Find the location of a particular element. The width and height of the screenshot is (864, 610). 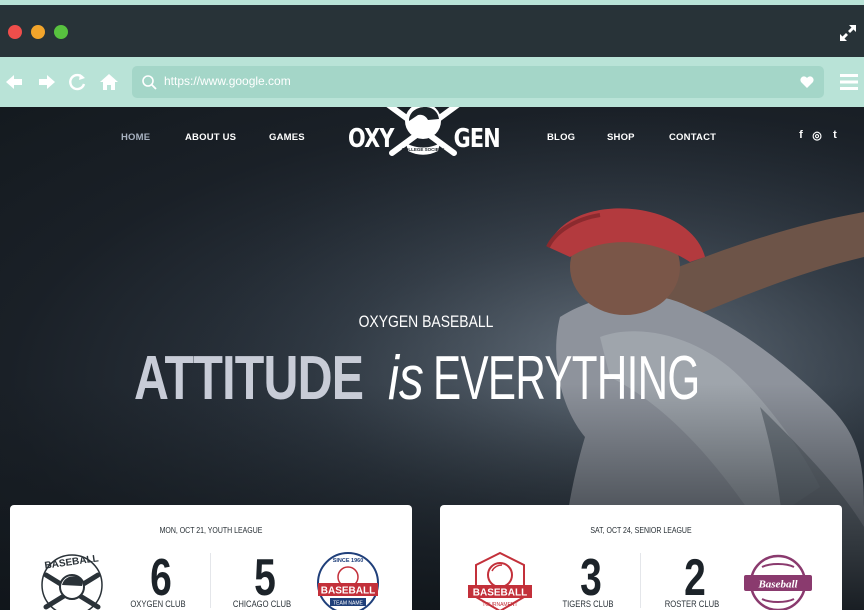

headline-bold: ATTITUDE is located at coordinates (249, 378).